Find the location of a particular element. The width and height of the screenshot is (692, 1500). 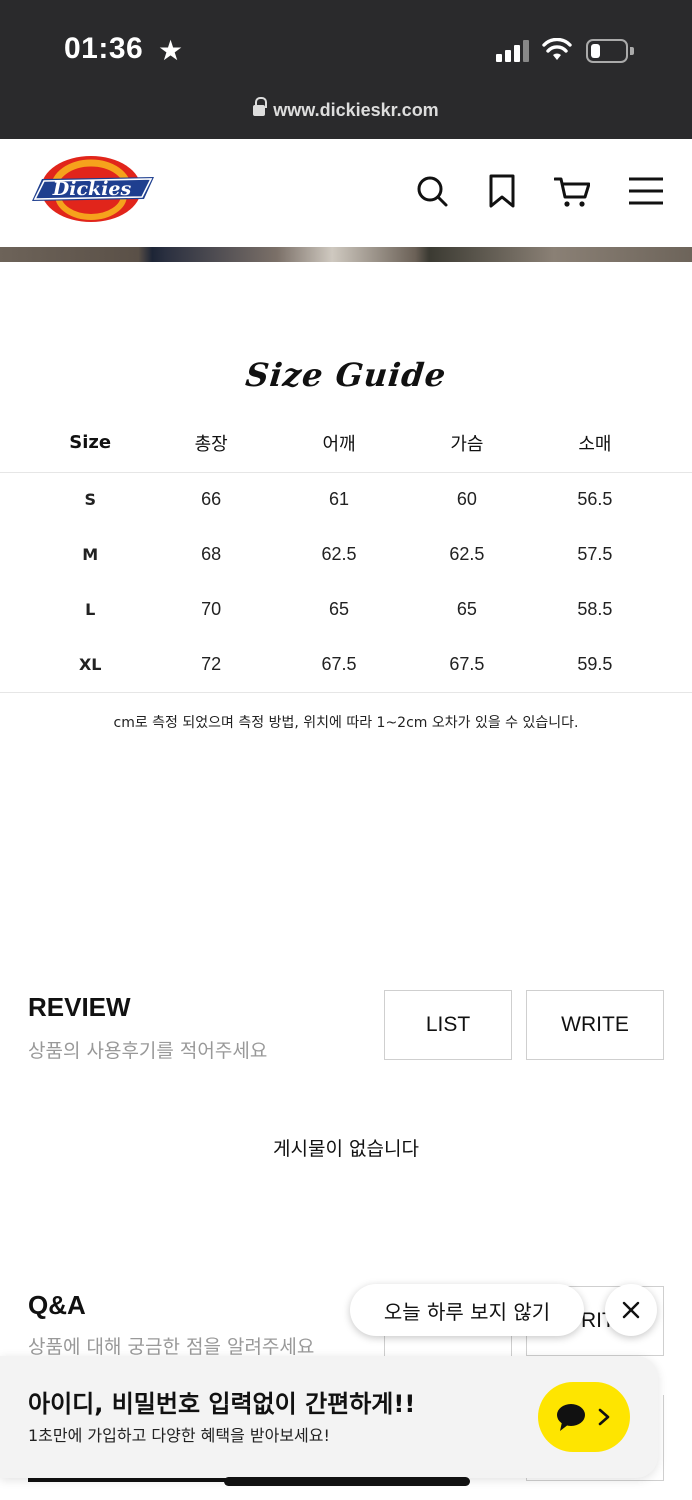

hide-today-button: 오늘 하루 보지 않기 is located at coordinates (467, 1310).